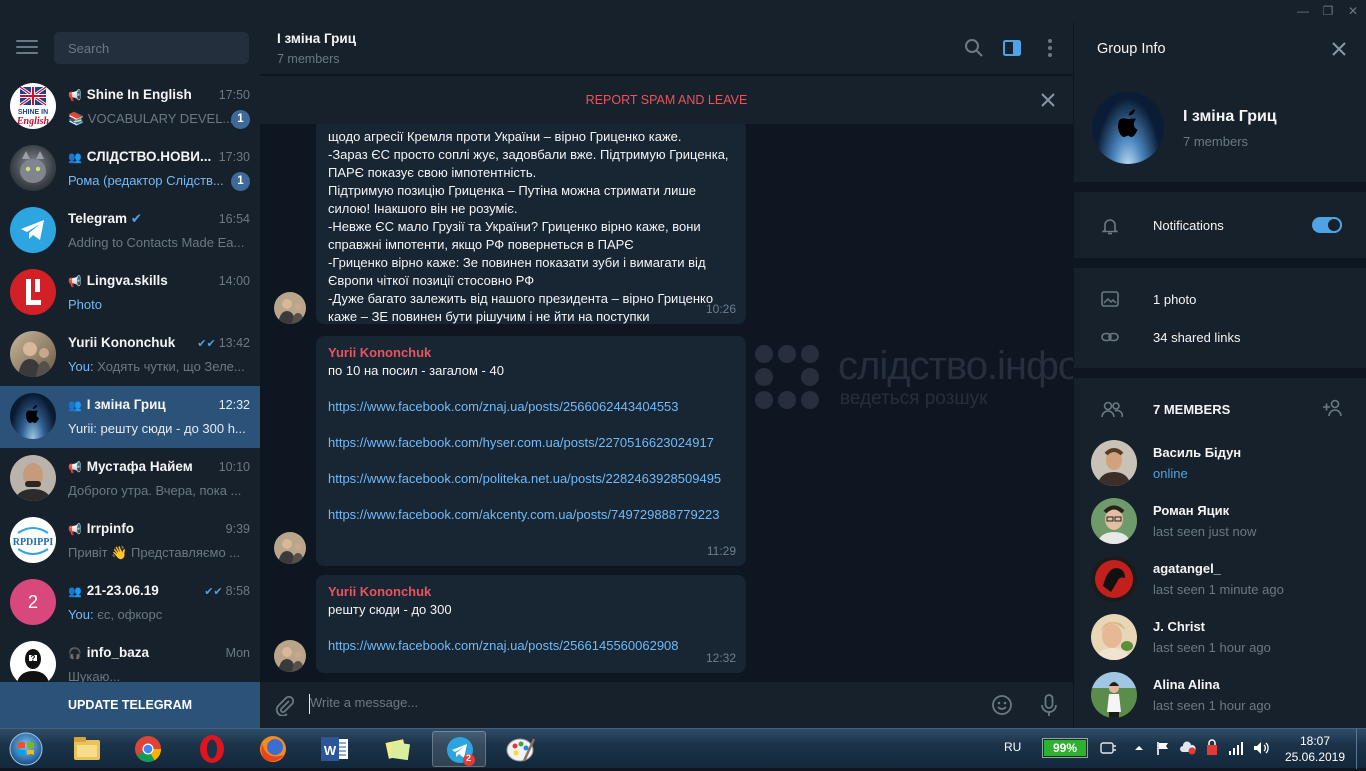 The height and width of the screenshot is (771, 1366). Describe the element at coordinates (521, 749) in the screenshot. I see `taskbar-paint-icon` at that location.